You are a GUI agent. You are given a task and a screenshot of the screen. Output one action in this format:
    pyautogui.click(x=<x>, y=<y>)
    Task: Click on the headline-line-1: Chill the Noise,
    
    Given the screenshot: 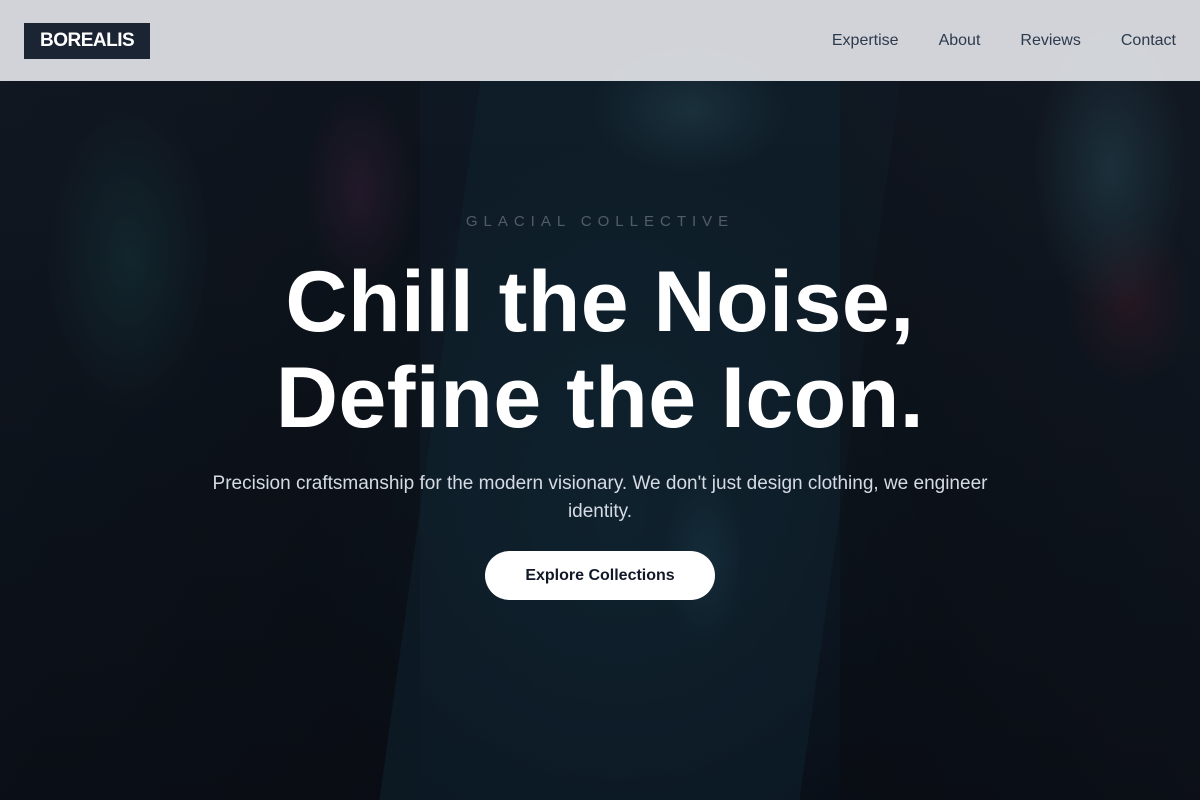 What is the action you would take?
    pyautogui.click(x=600, y=302)
    